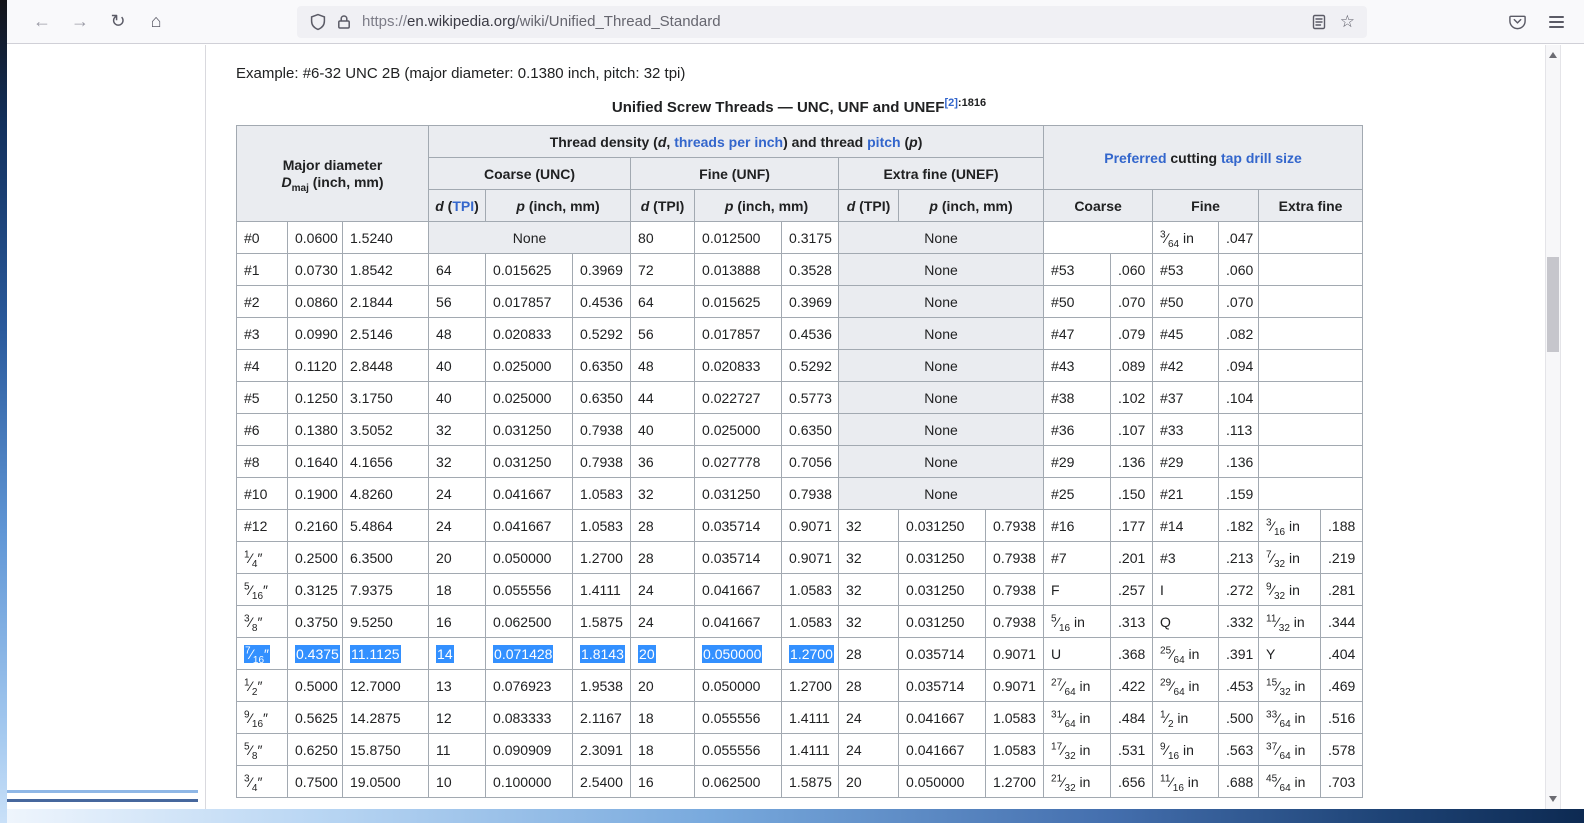 The height and width of the screenshot is (823, 1584). What do you see at coordinates (1063, 493) in the screenshot?
I see `coarse-drill-cell-value: #25` at bounding box center [1063, 493].